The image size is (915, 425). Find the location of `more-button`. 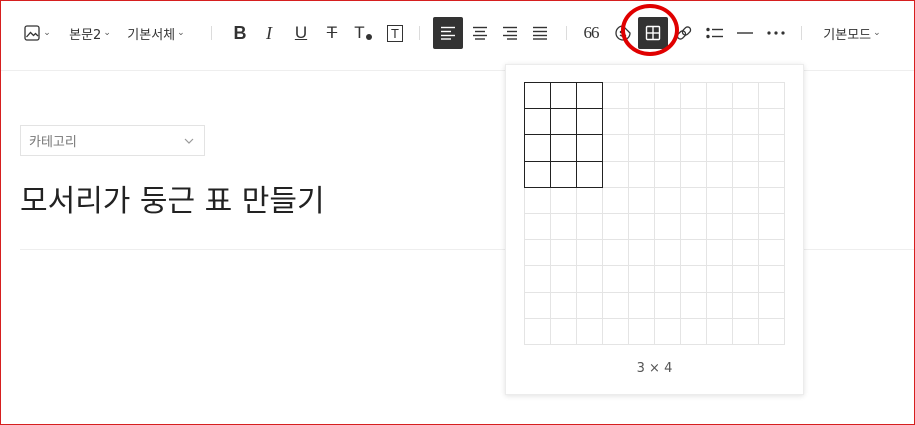

more-button is located at coordinates (776, 33).